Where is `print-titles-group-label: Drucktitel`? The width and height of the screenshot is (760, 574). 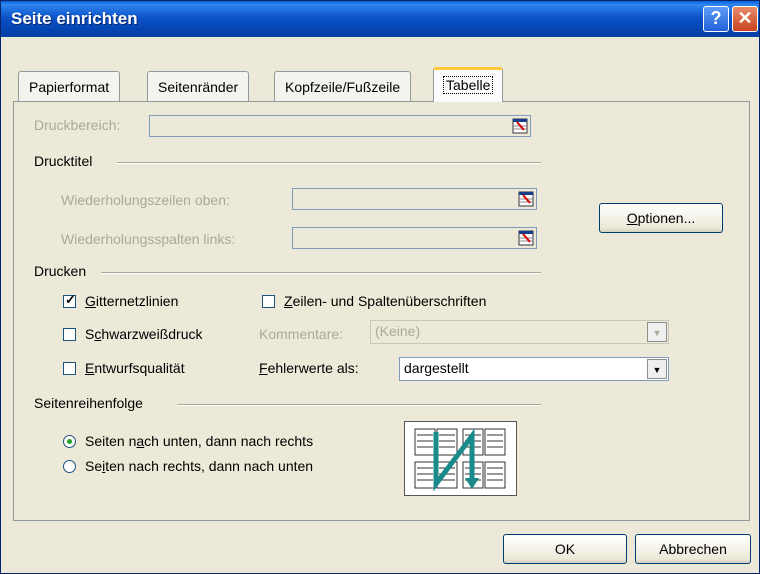 print-titles-group-label: Drucktitel is located at coordinates (63, 161).